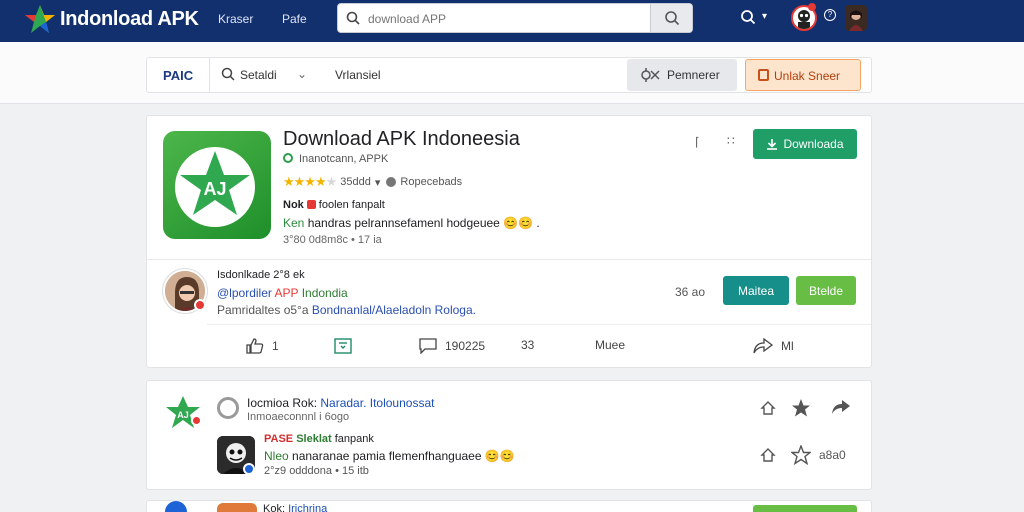 The width and height of the screenshot is (1024, 512). Describe the element at coordinates (372, 182) in the screenshot. I see `rating-row: ★★★★★ 35ddd ▾ Ropecebads` at that location.